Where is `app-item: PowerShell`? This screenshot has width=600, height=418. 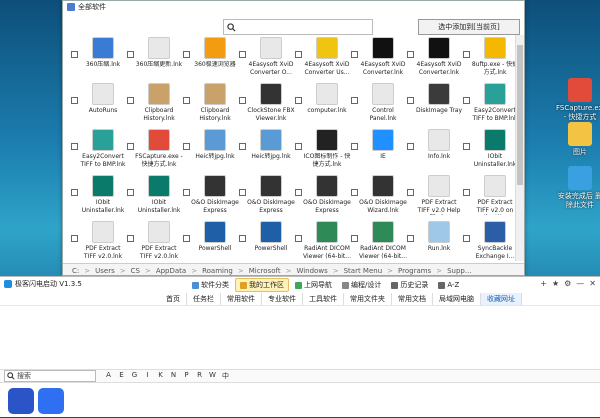
app-item: PowerShell is located at coordinates (266, 242).